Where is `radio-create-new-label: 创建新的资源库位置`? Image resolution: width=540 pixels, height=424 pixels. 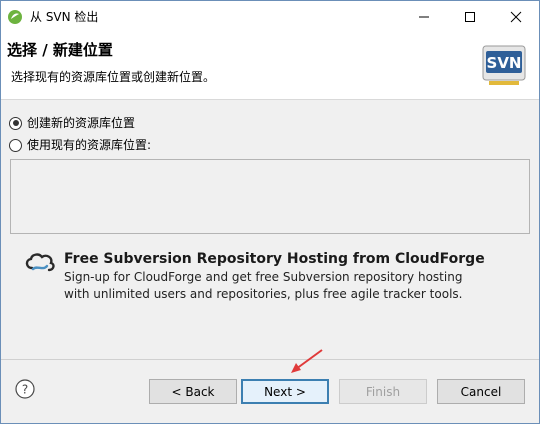 radio-create-new-label: 创建新的资源库位置 is located at coordinates (81, 123).